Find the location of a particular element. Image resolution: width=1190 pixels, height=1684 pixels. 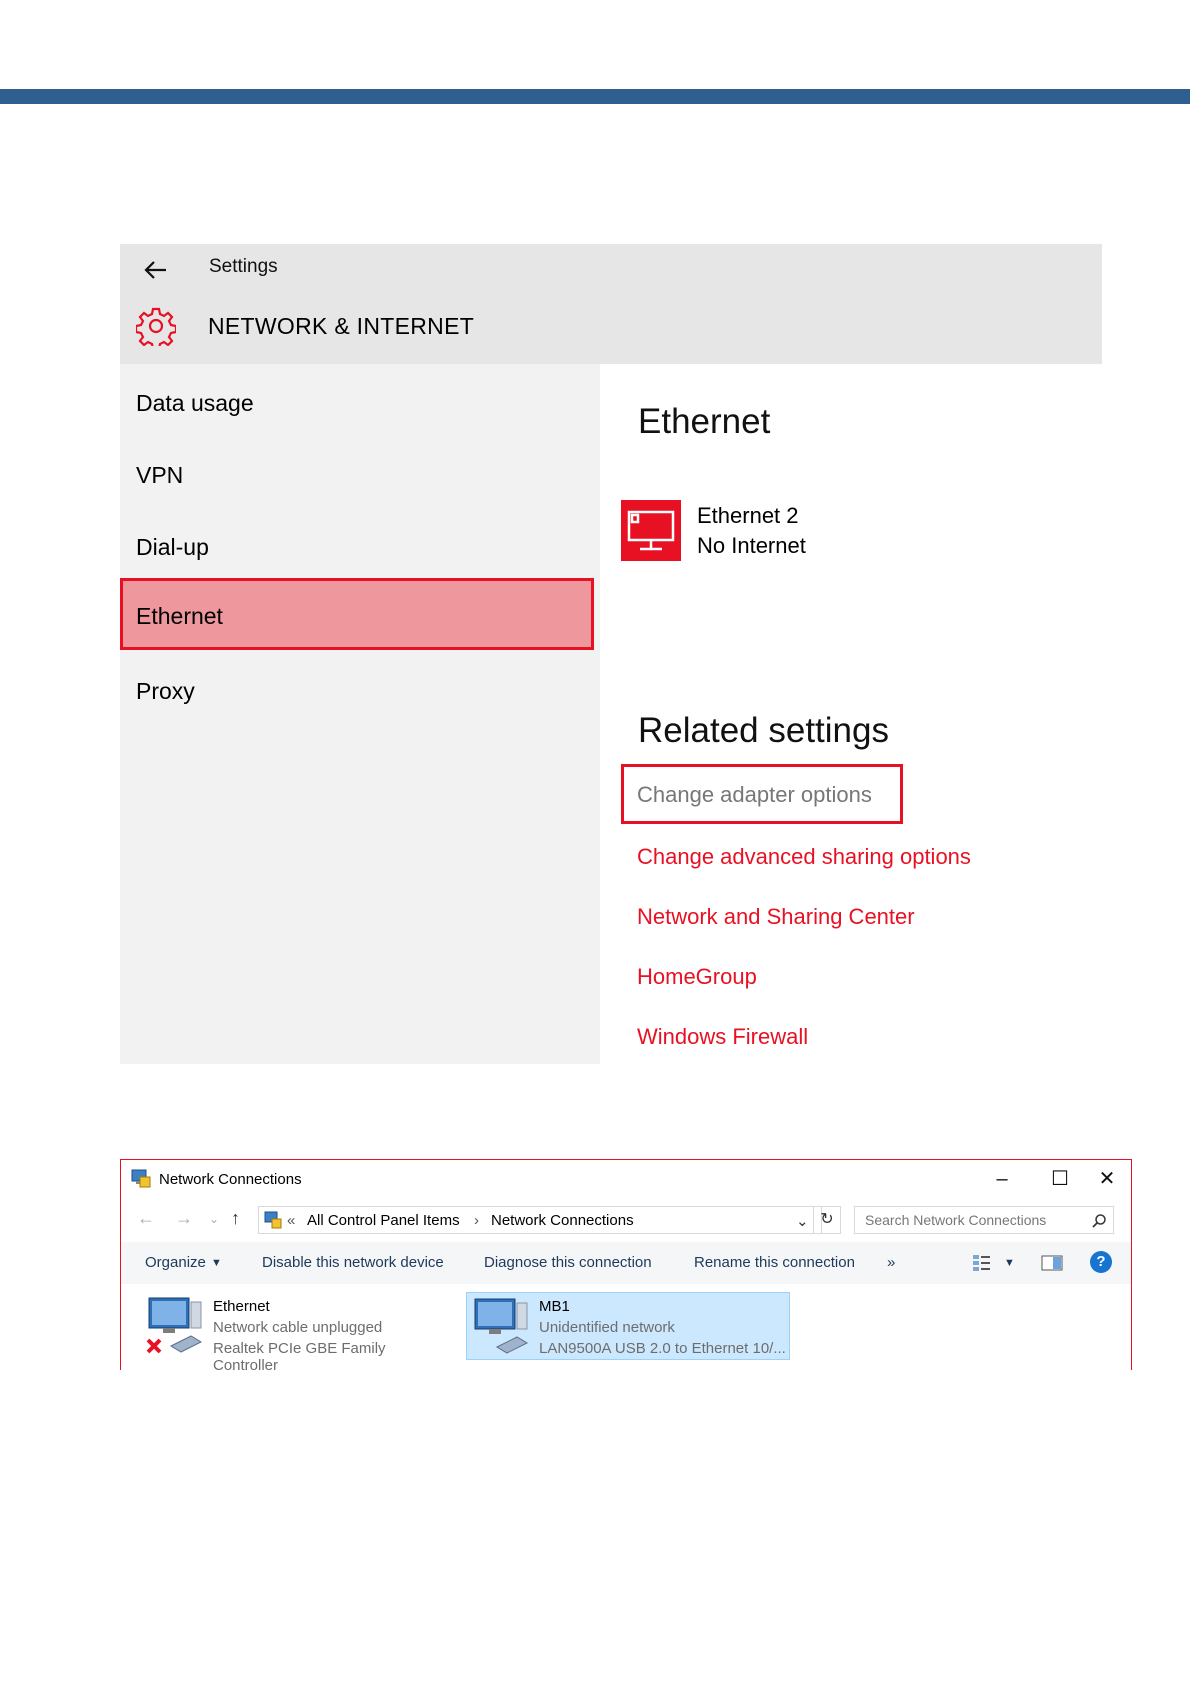

organize-dropdown-icon: ▼ is located at coordinates (216, 1263).